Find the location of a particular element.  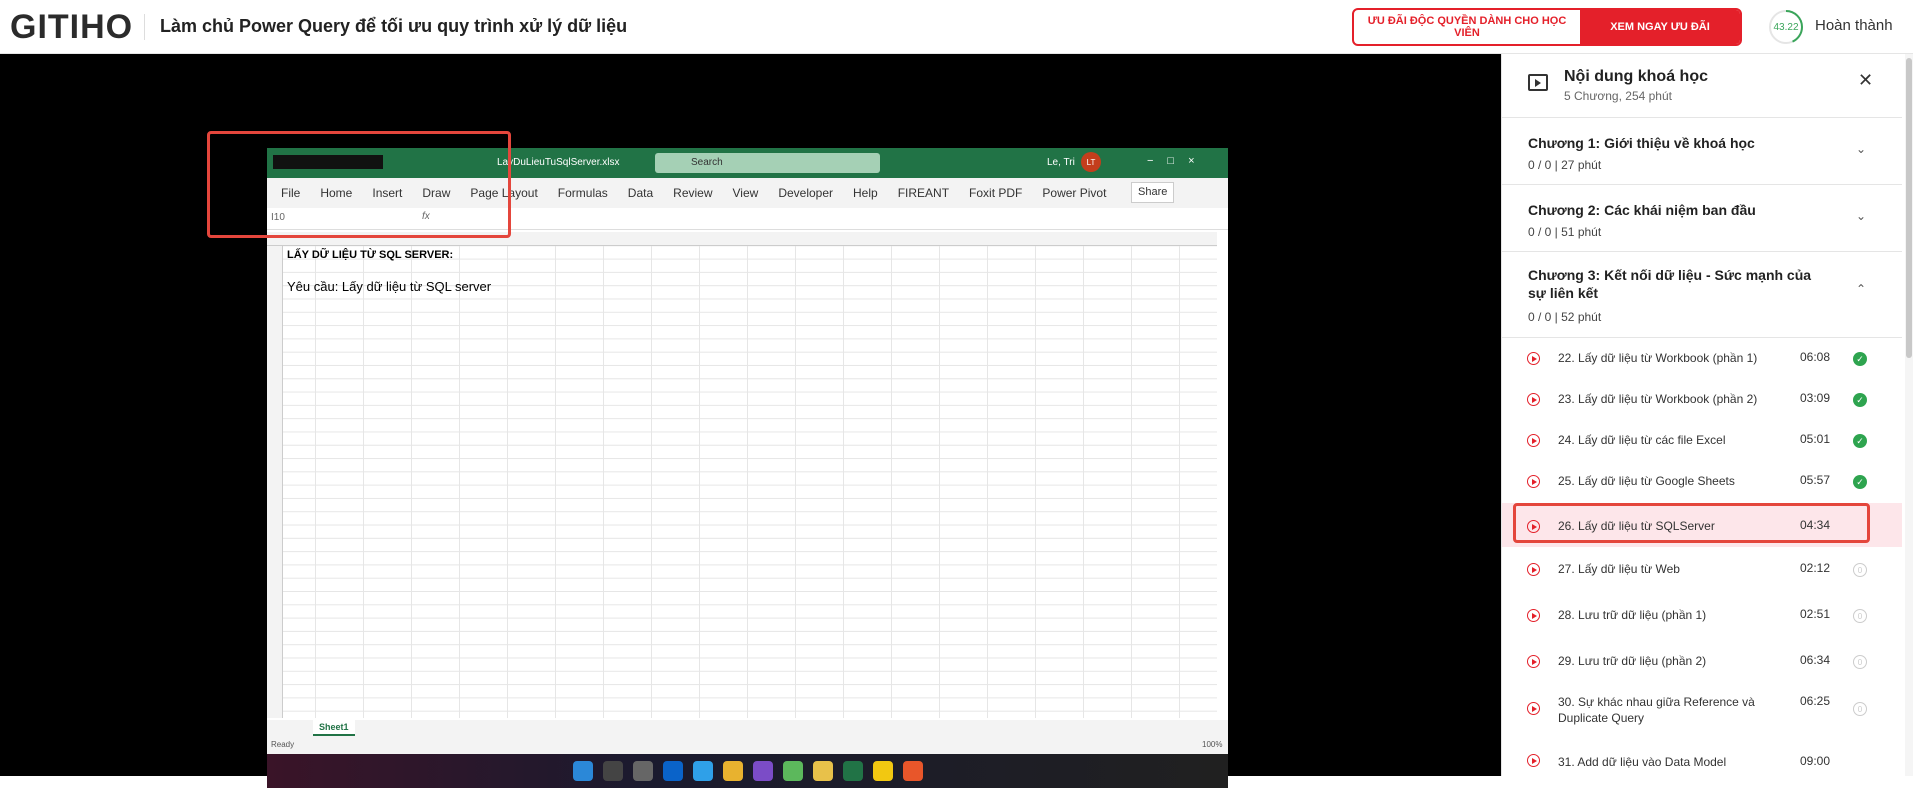

promo-button: XEM NGAY ƯU ĐÃI is located at coordinates (1660, 27).